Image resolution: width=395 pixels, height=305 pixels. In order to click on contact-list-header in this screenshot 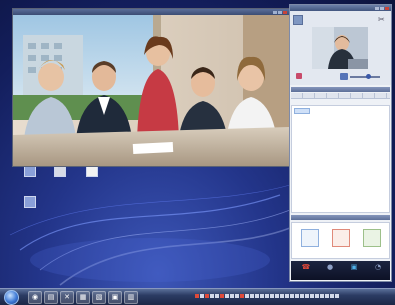, I will do `click(340, 89)`.